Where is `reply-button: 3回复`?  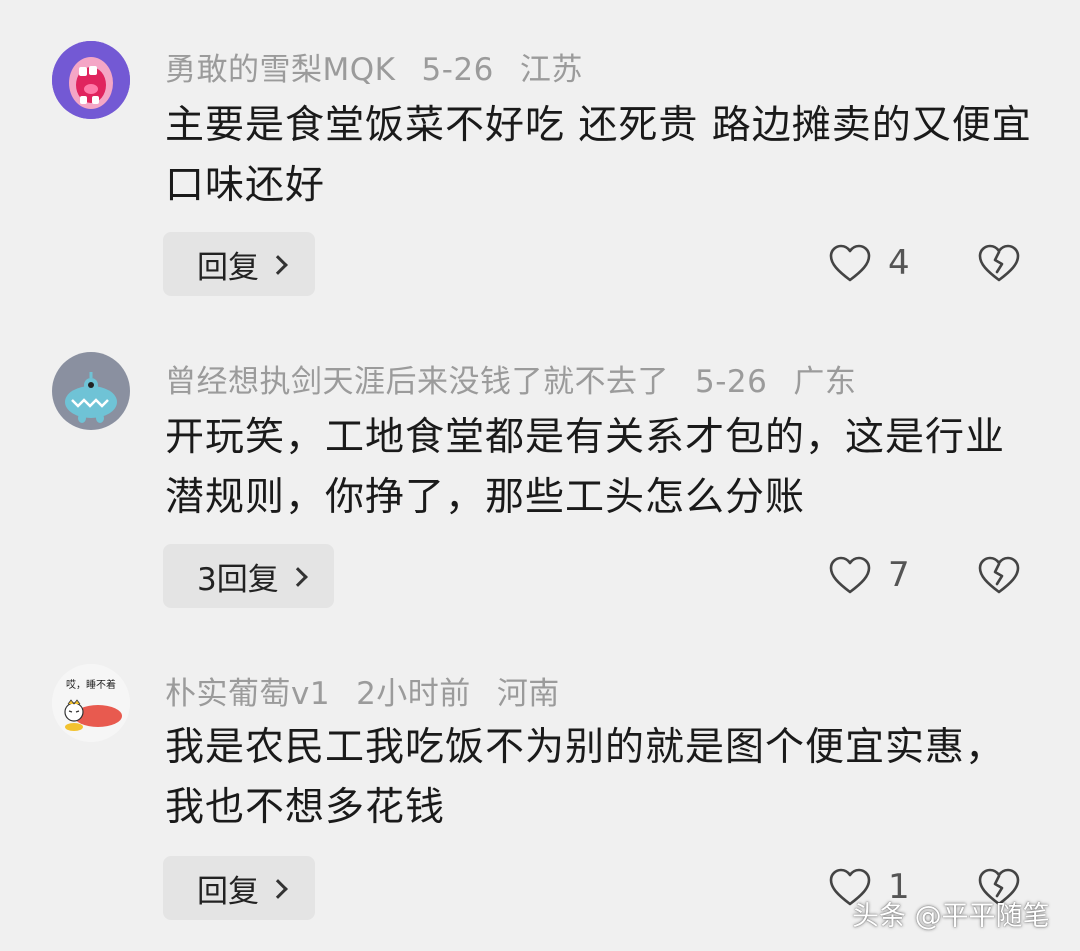
reply-button: 3回复 is located at coordinates (248, 576).